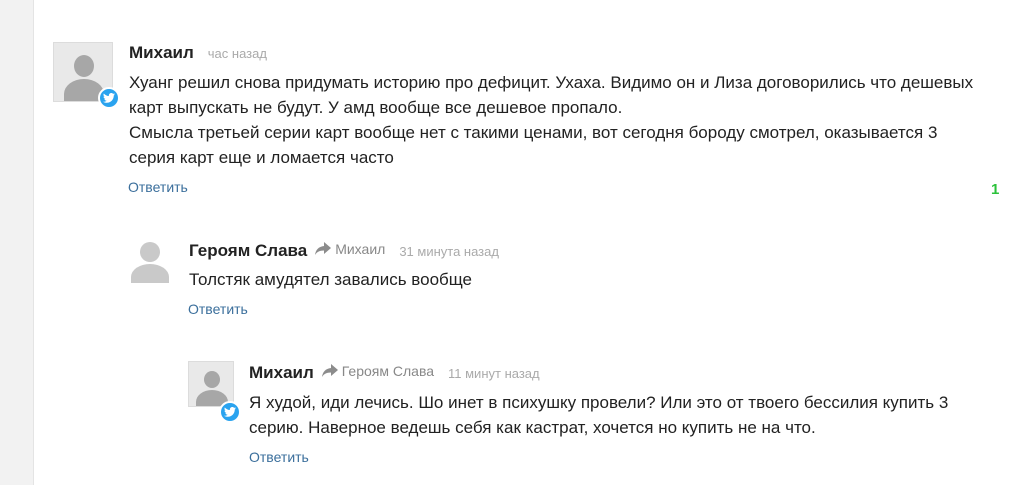 This screenshot has height=485, width=1017. What do you see at coordinates (261, 157) in the screenshot?
I see `comment-line: серия карт еще и ломается часто` at bounding box center [261, 157].